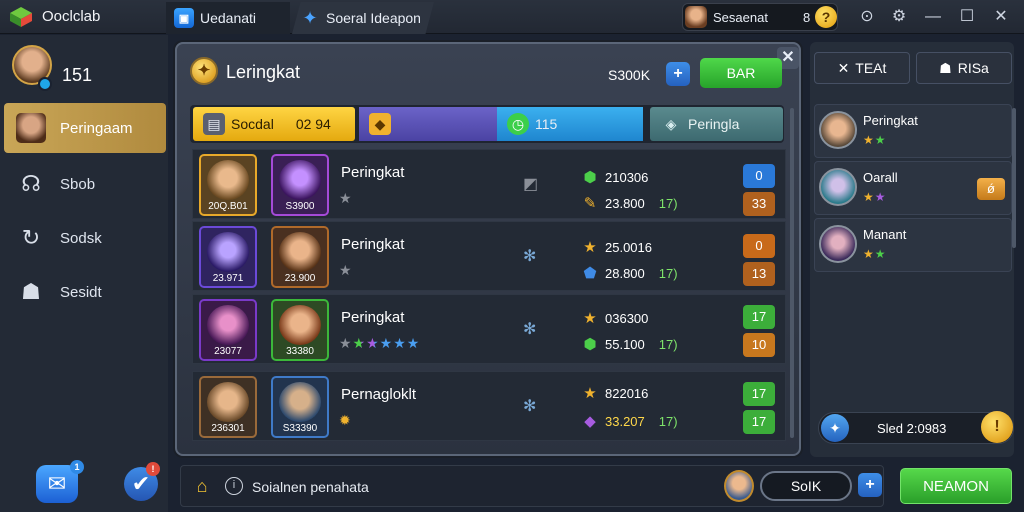  What do you see at coordinates (741, 73) in the screenshot?
I see `green-action-button: BAR` at bounding box center [741, 73].